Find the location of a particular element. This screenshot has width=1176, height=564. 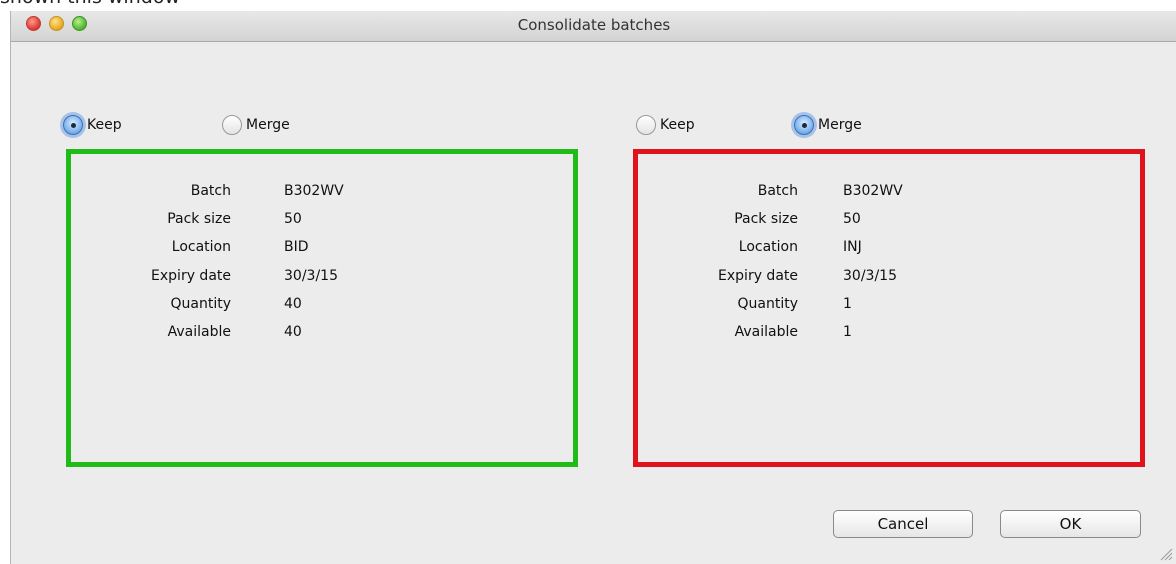

left-merge-label: Merge is located at coordinates (268, 125).